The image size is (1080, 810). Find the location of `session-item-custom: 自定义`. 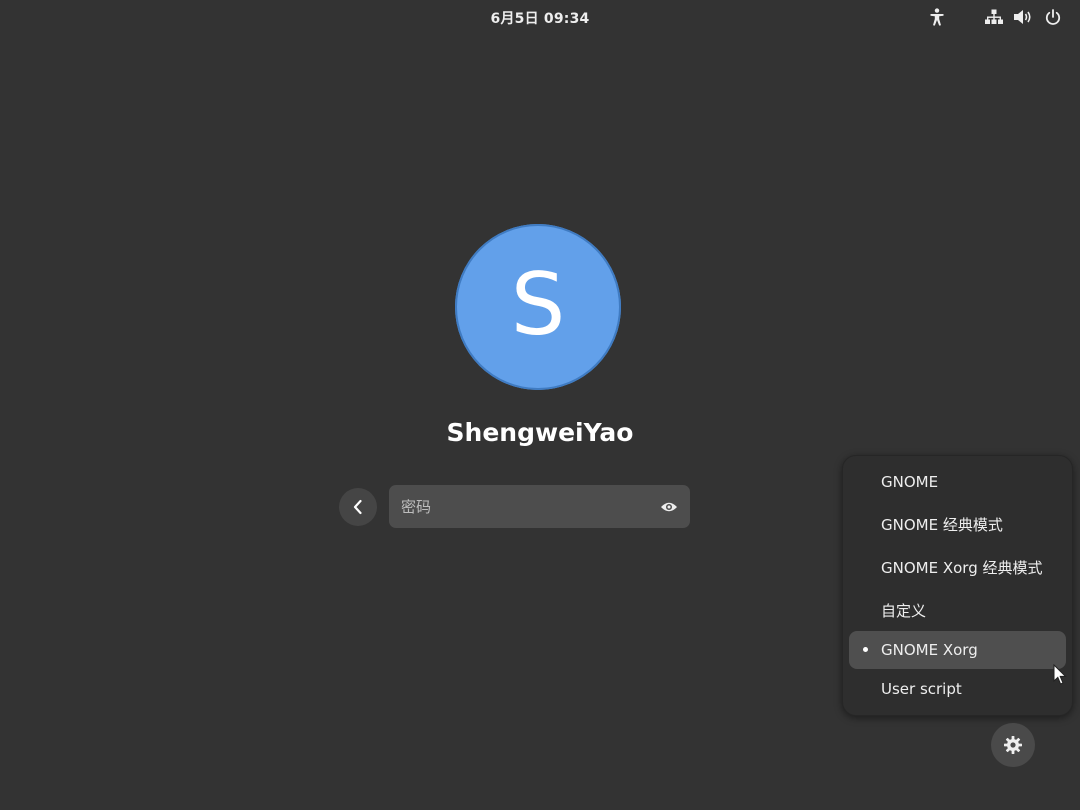

session-item-custom: 自定义 is located at coordinates (957, 610).